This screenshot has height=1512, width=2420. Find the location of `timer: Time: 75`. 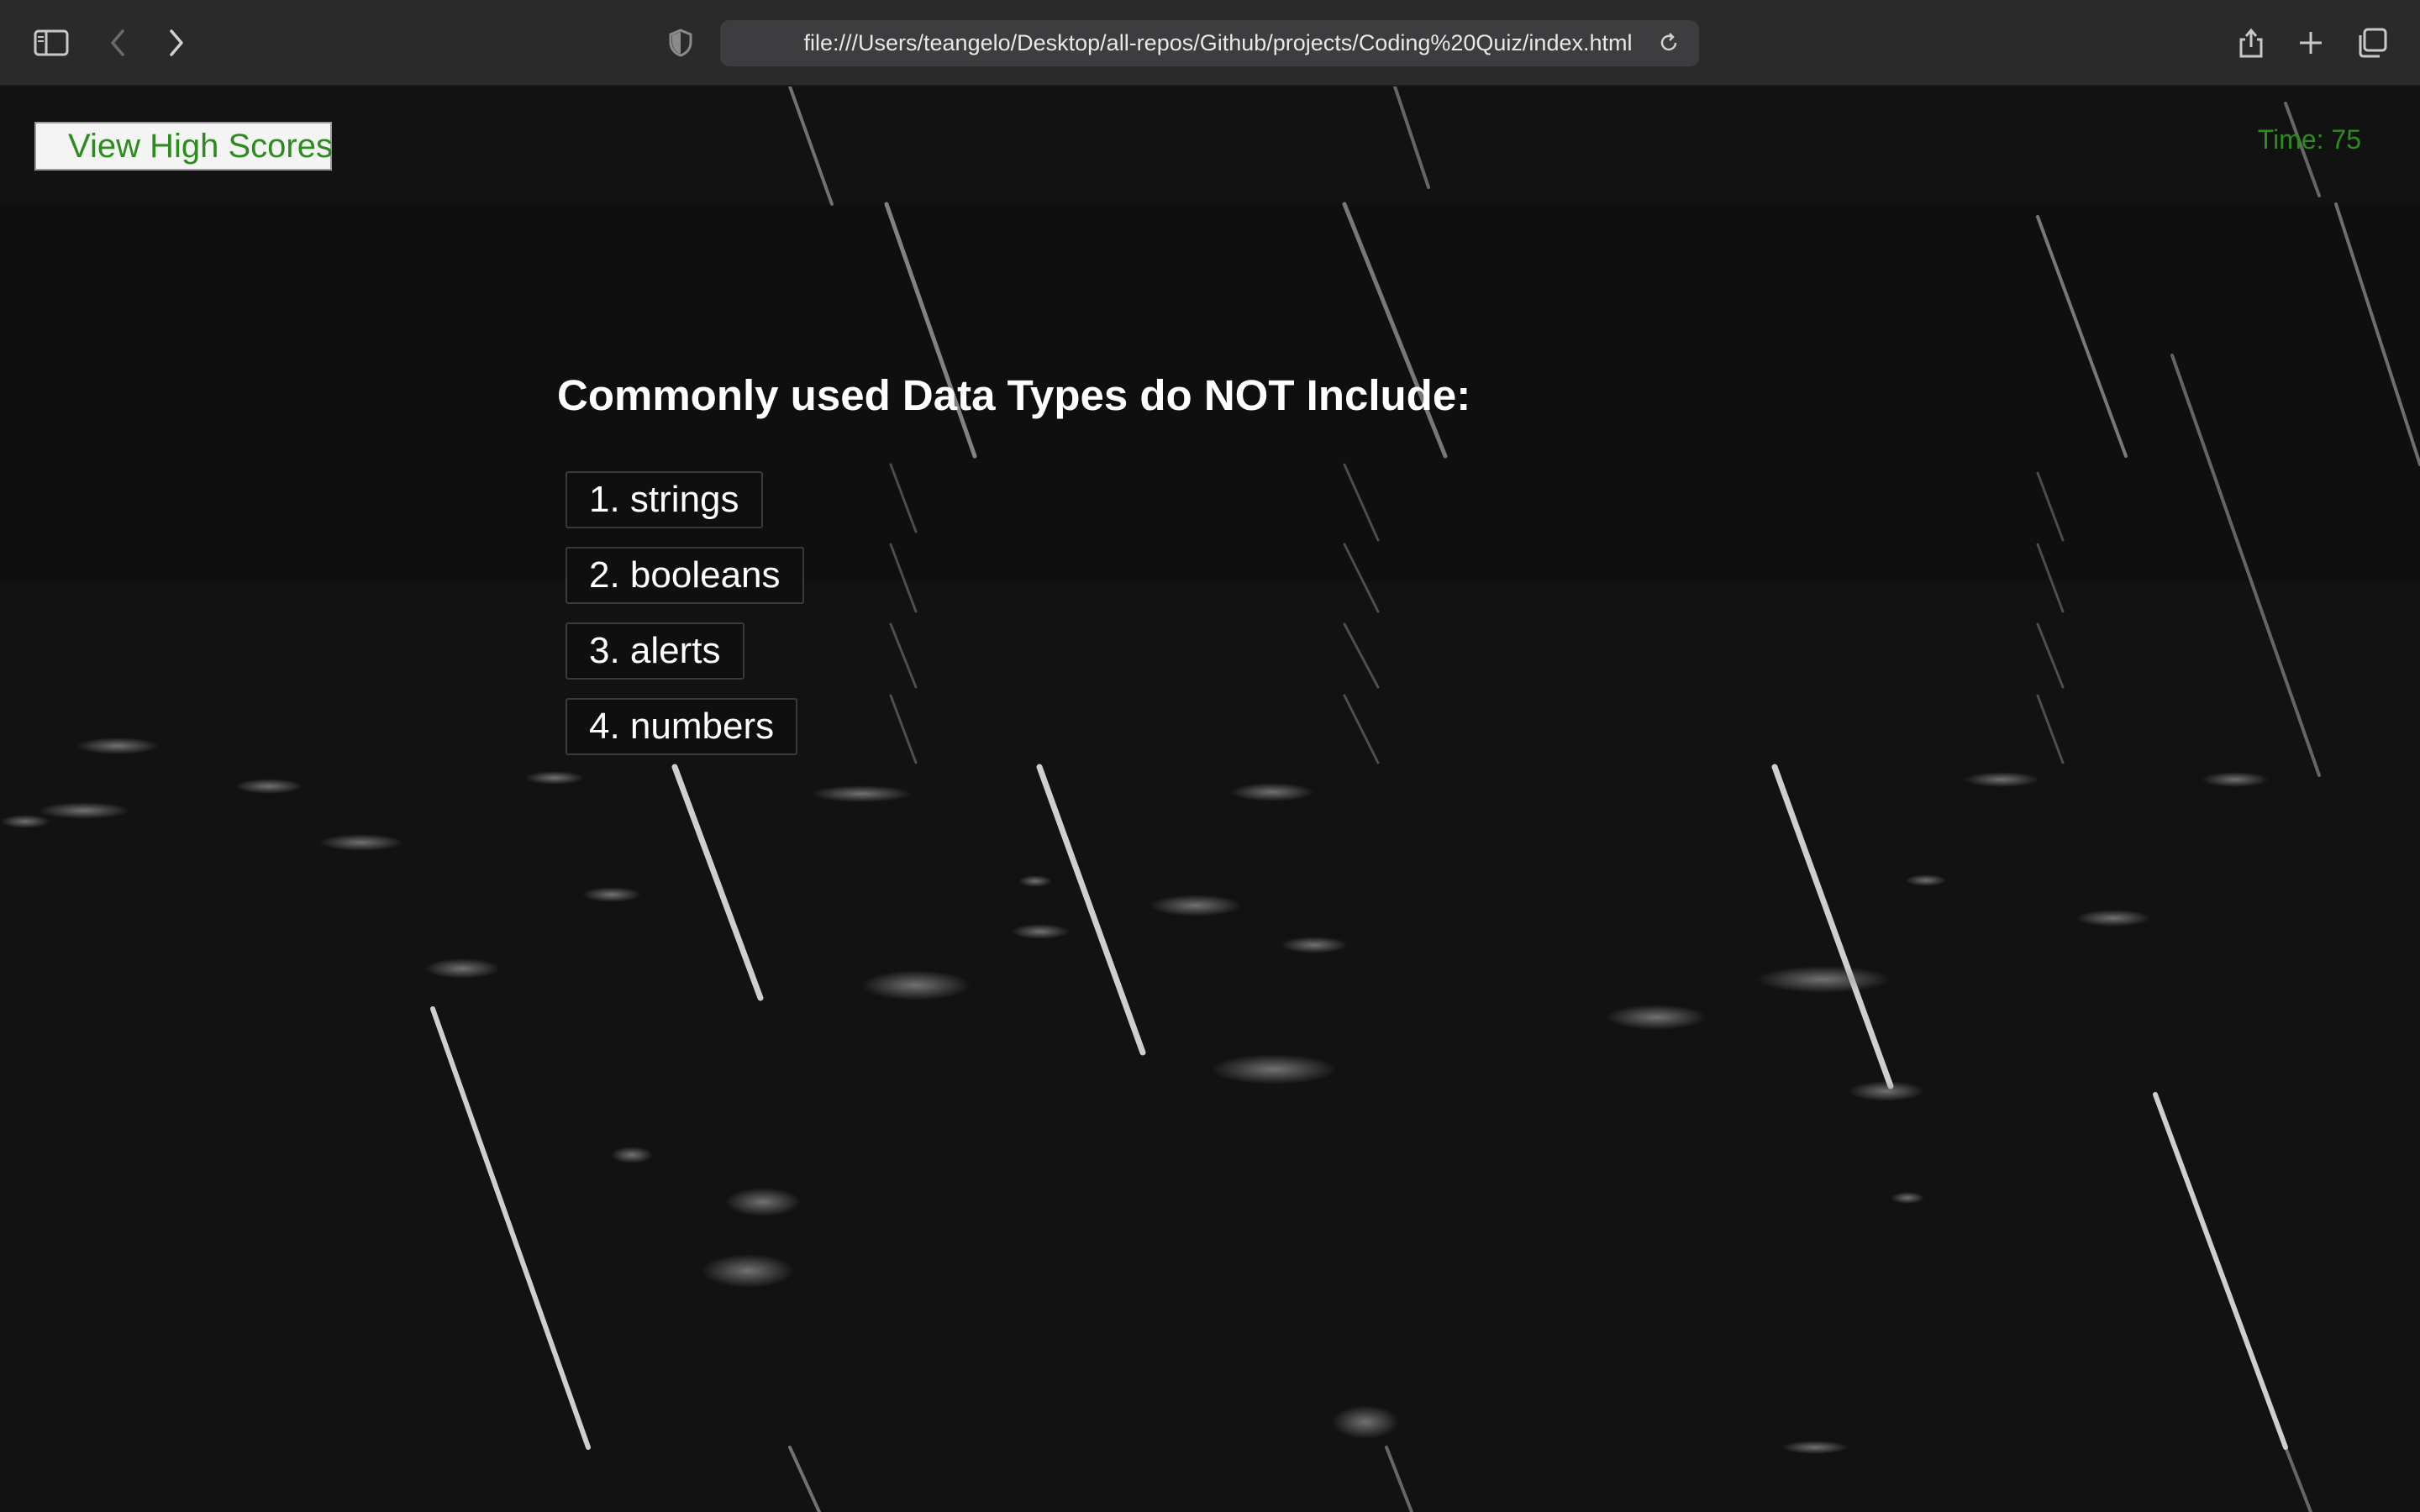

timer: Time: 75 is located at coordinates (2309, 139).